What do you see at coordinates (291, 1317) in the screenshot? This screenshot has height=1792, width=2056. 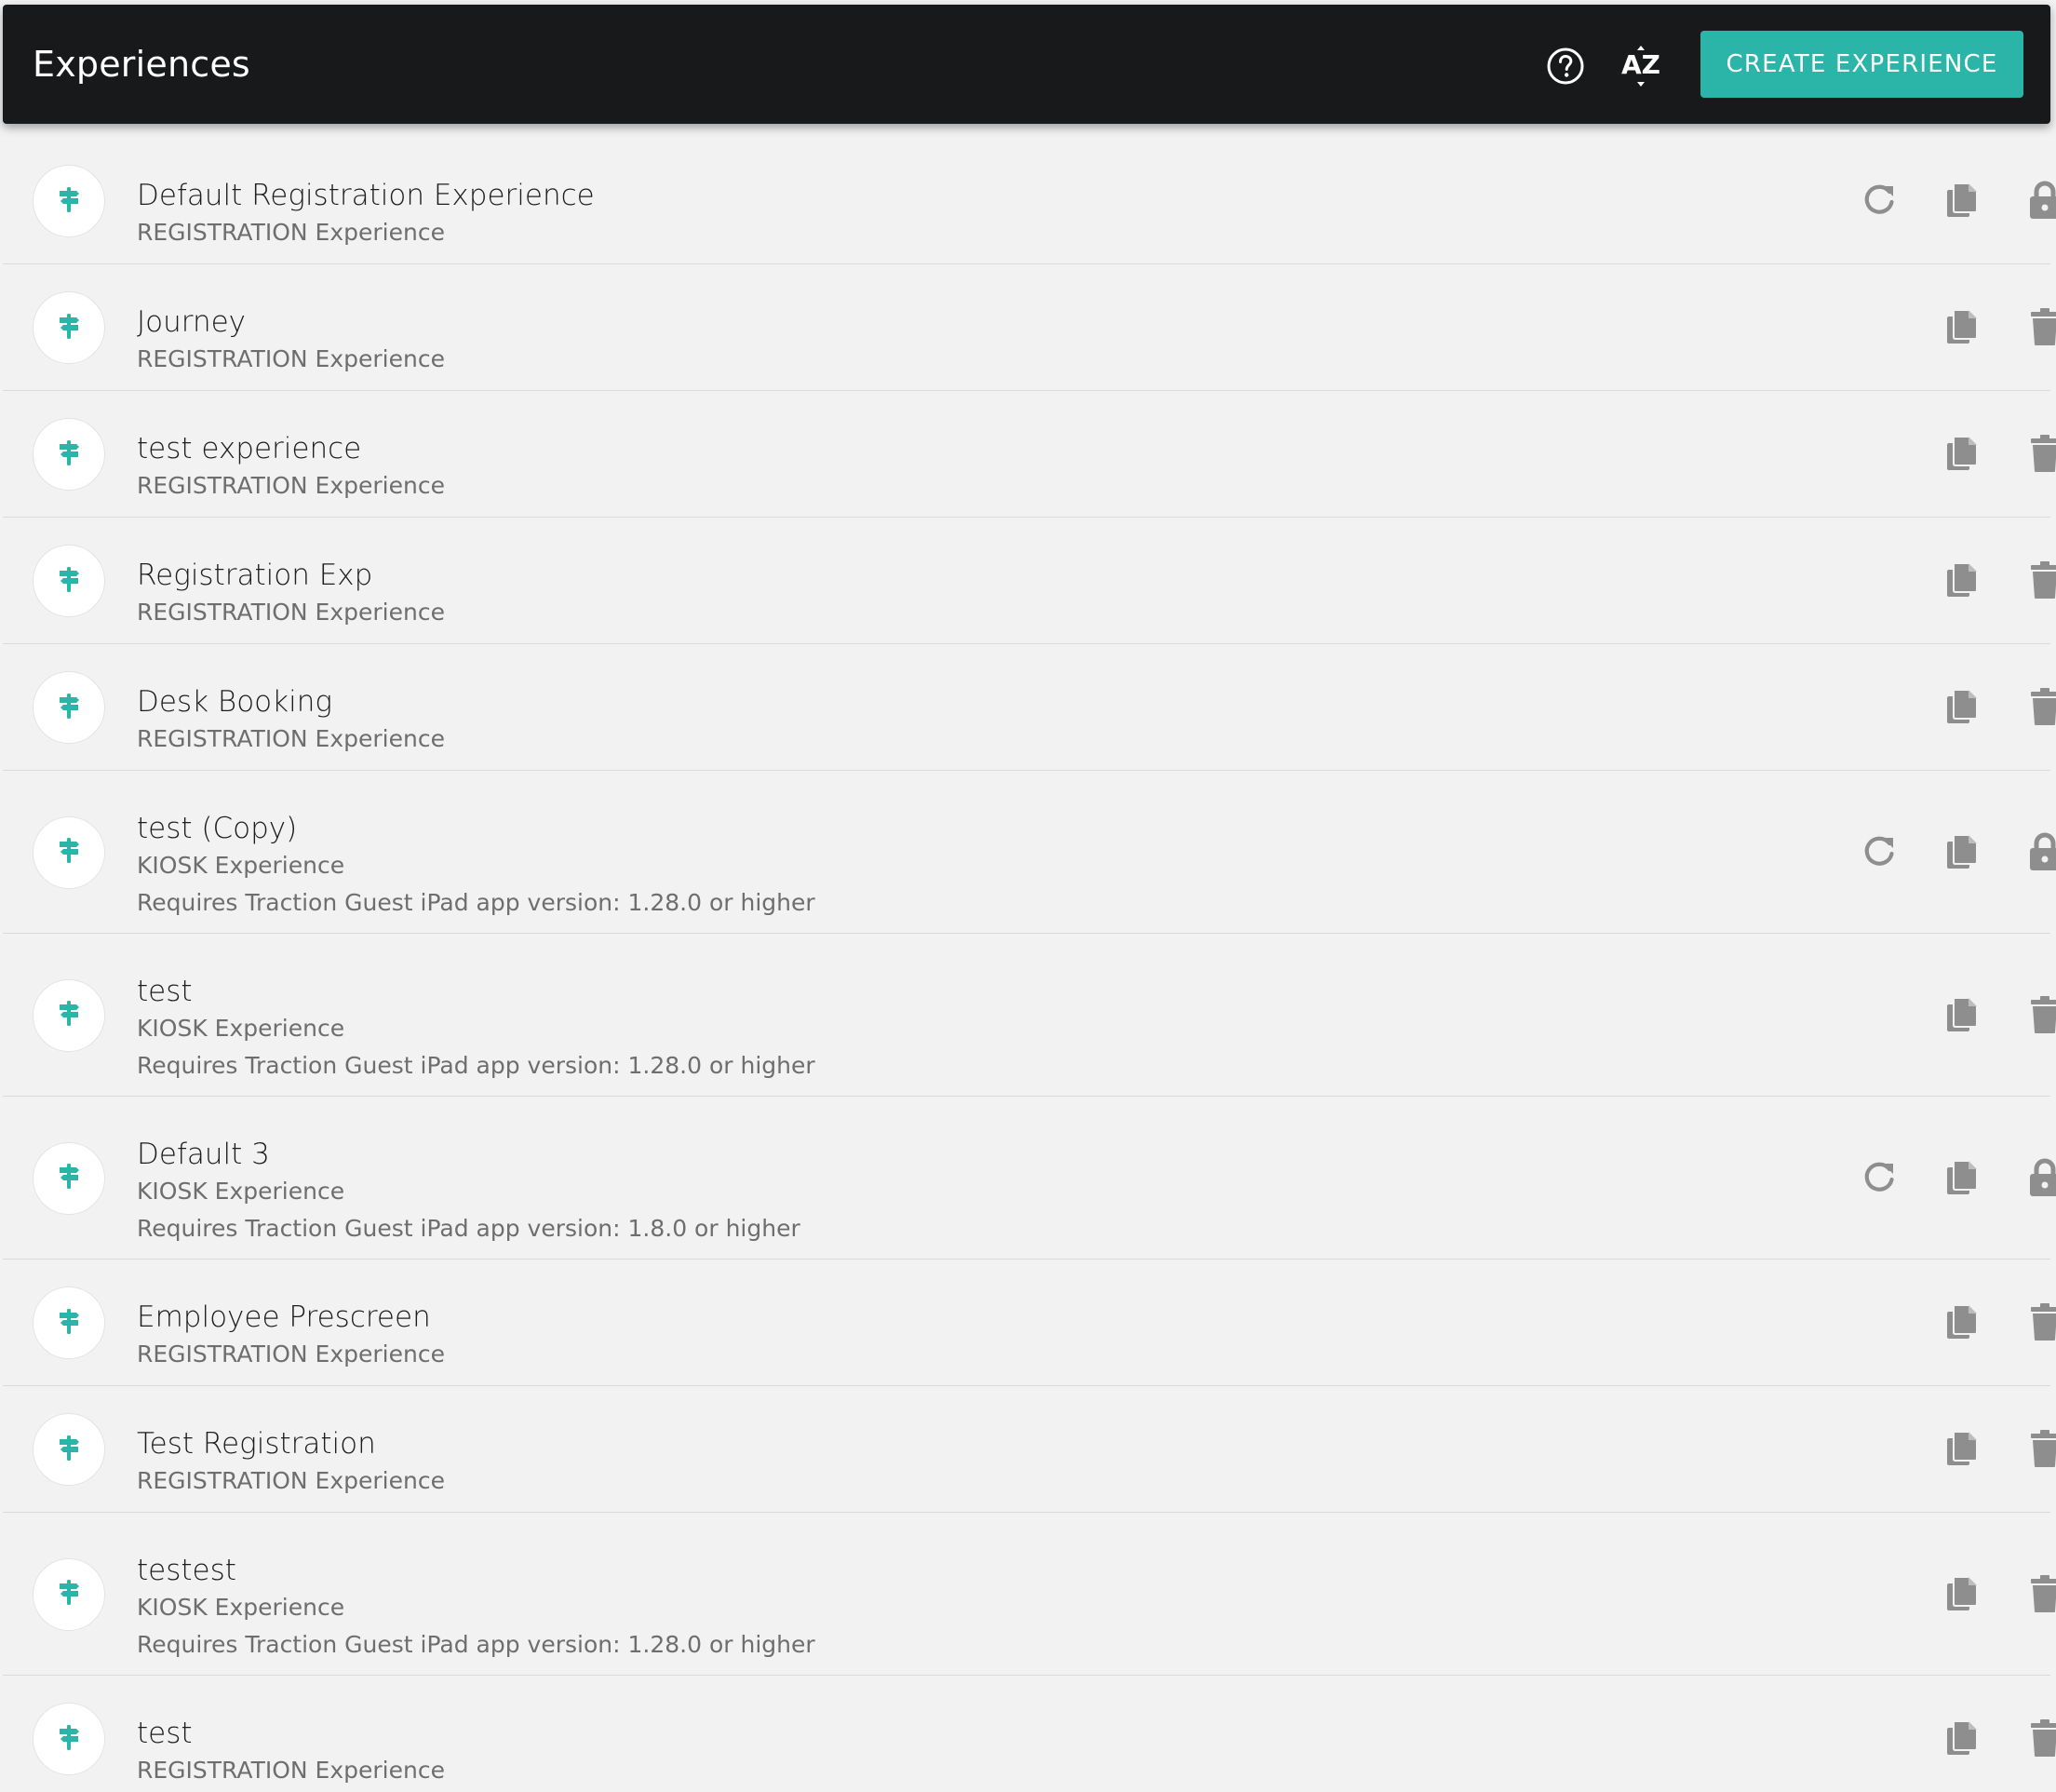 I see `experience-name: Employee Prescreen` at bounding box center [291, 1317].